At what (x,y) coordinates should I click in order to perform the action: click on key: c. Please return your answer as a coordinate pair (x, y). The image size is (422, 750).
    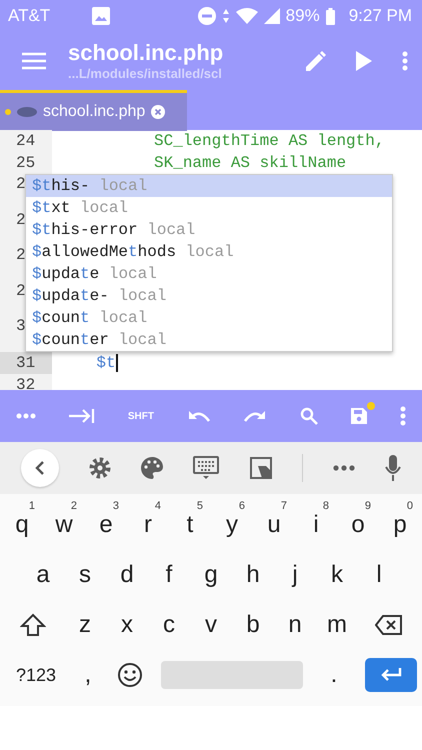
    Looking at the image, I should click on (169, 625).